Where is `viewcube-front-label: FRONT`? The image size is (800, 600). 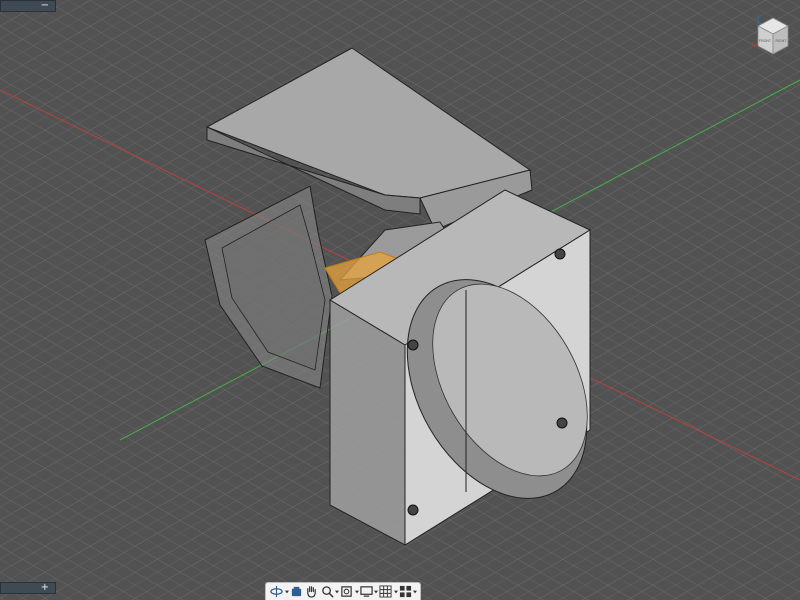 viewcube-front-label: FRONT is located at coordinates (765, 41).